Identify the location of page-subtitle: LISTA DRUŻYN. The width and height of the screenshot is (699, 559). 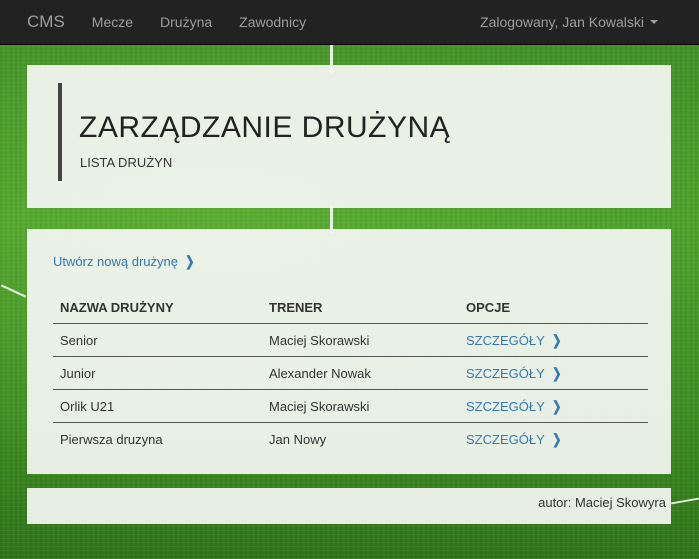
(126, 162).